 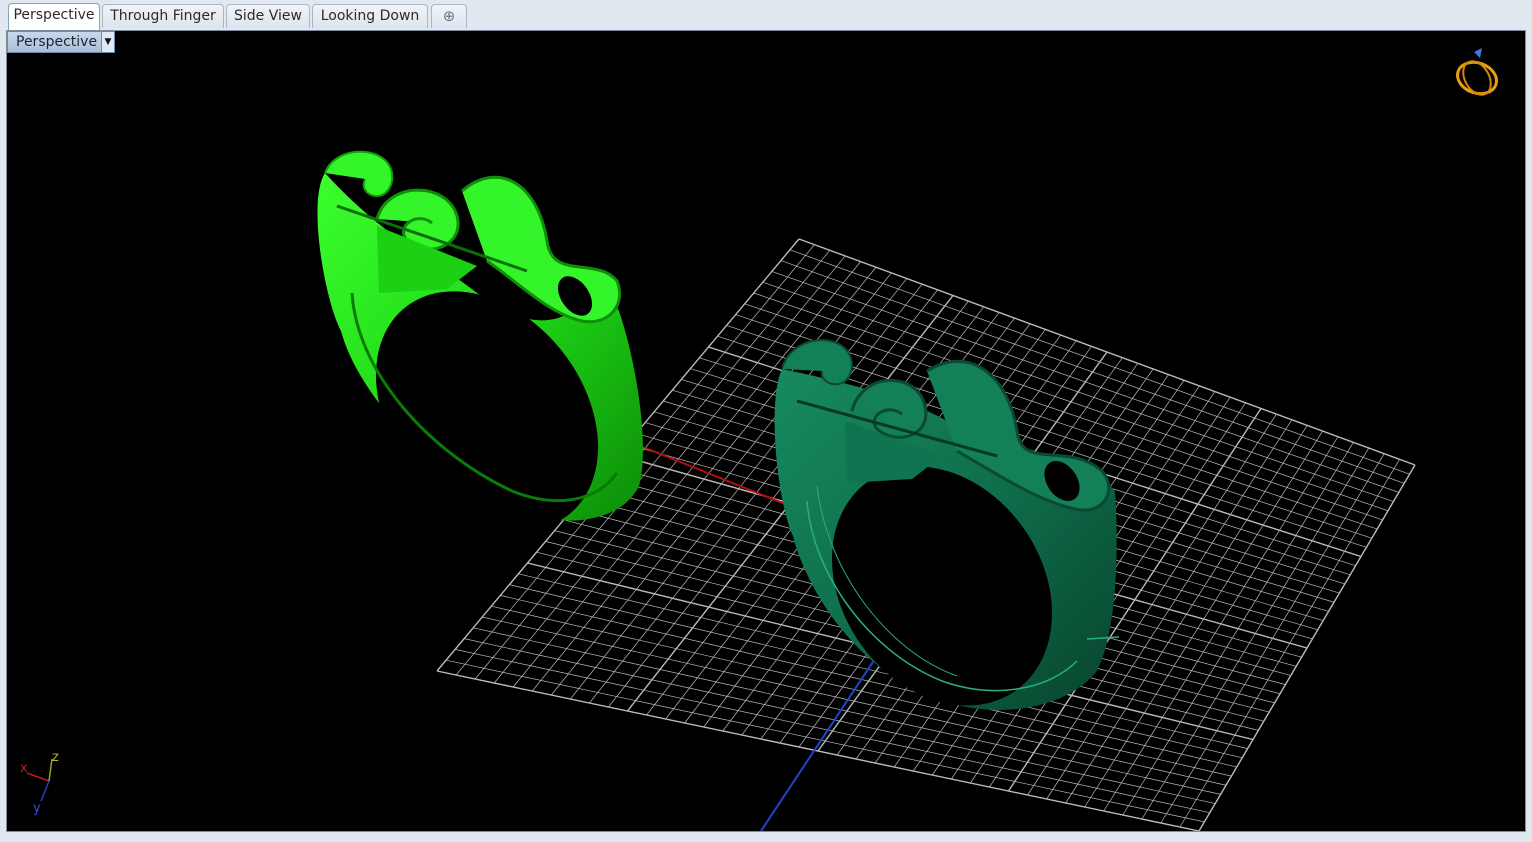 I want to click on tab-side-view: Side View, so click(x=268, y=16).